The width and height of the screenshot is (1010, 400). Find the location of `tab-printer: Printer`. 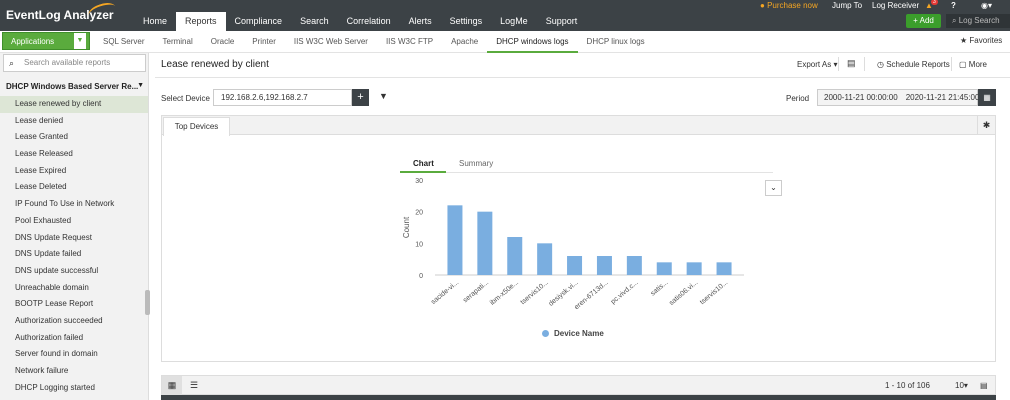

tab-printer: Printer is located at coordinates (264, 42).